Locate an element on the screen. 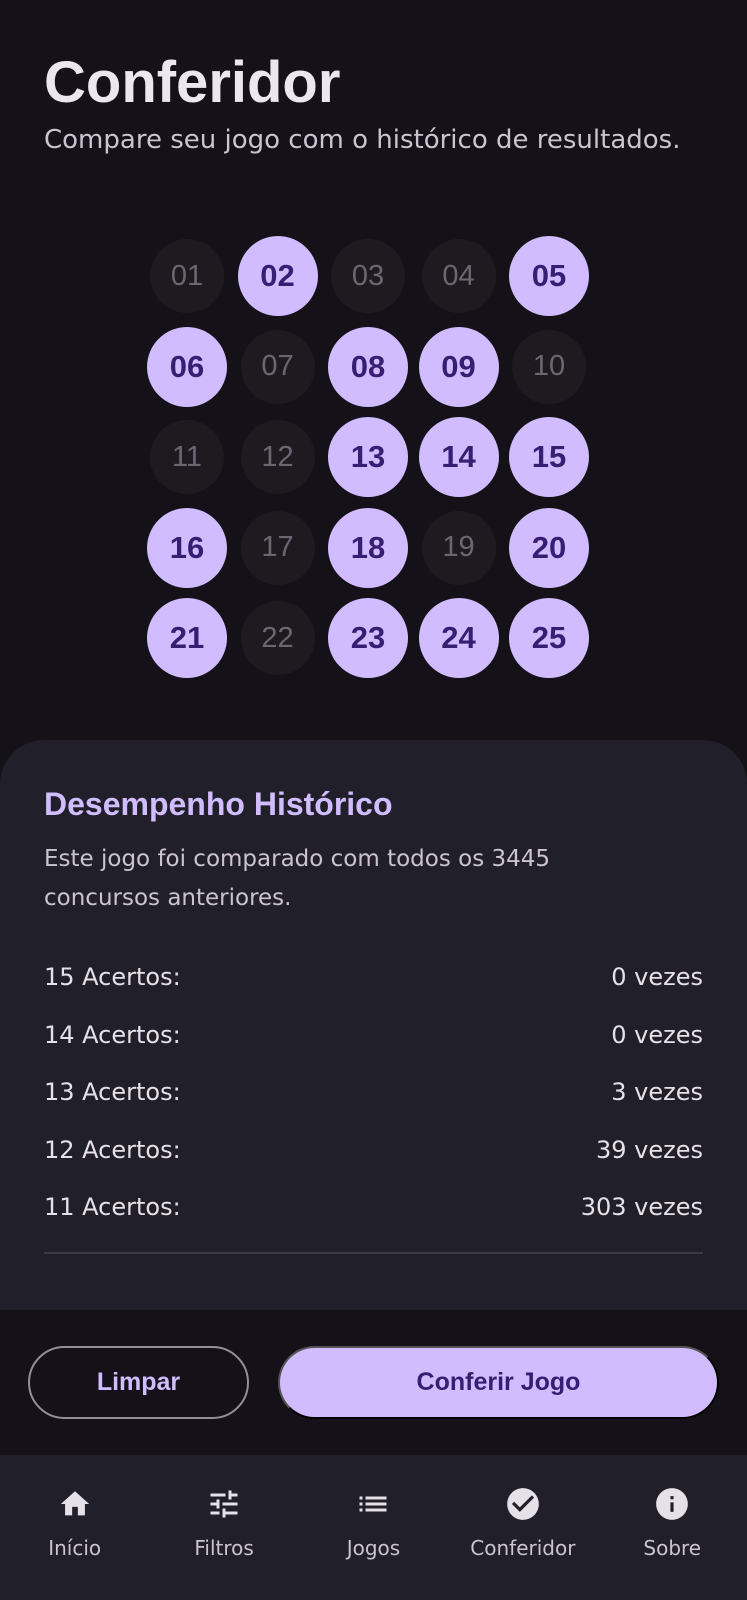 Image resolution: width=747 pixels, height=1600 pixels. info-icon is located at coordinates (672, 1504).